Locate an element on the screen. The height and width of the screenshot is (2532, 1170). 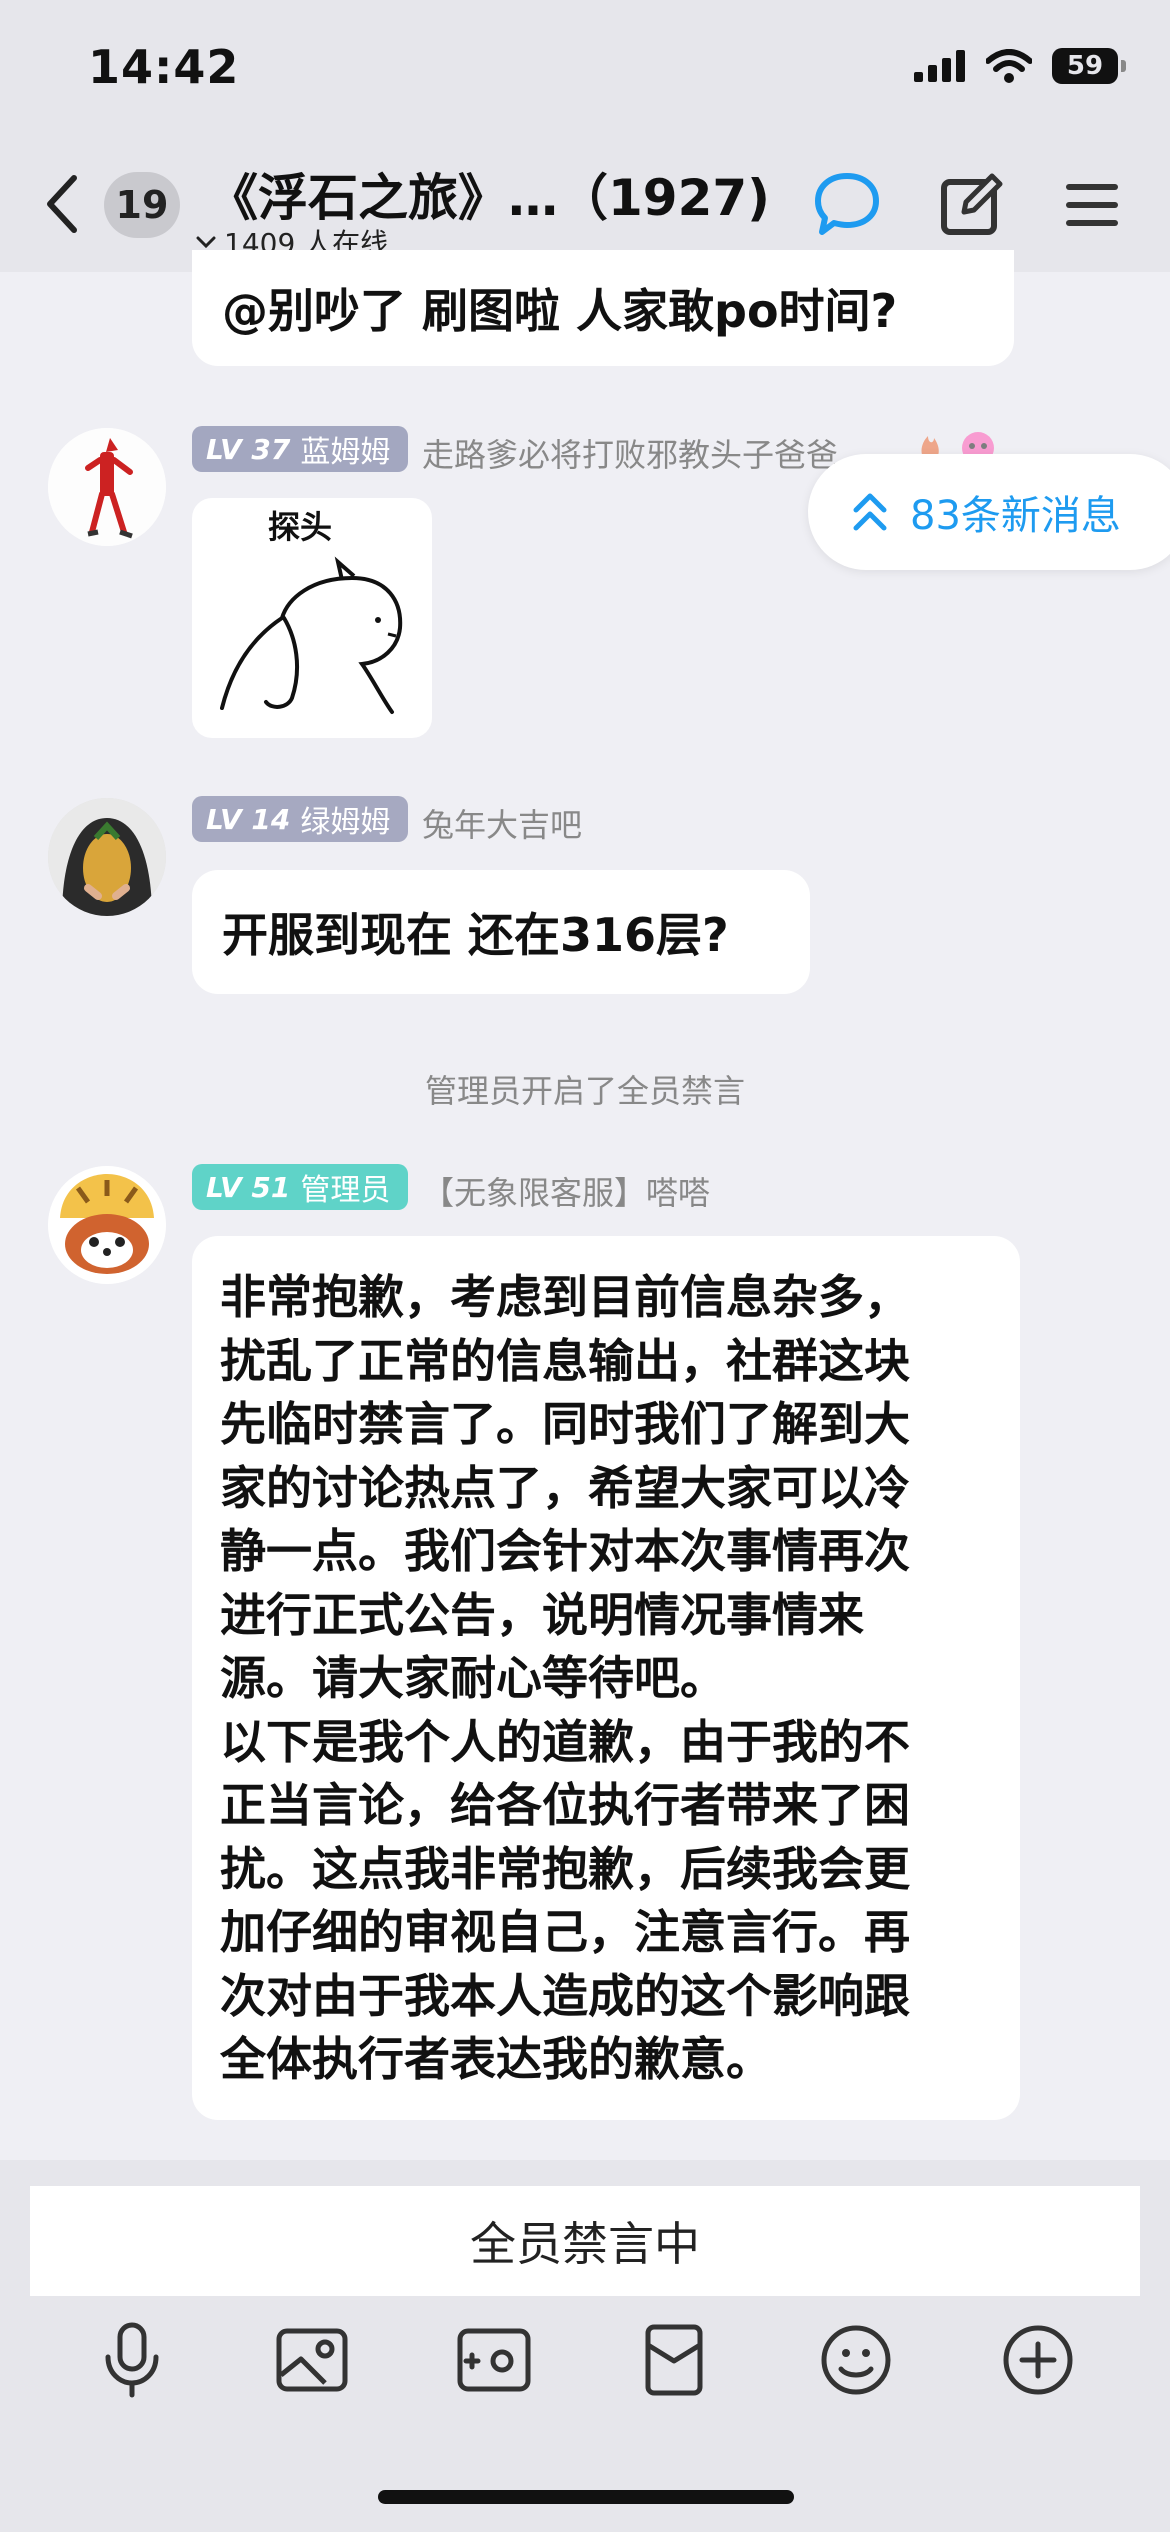
image-icon is located at coordinates (312, 2360).